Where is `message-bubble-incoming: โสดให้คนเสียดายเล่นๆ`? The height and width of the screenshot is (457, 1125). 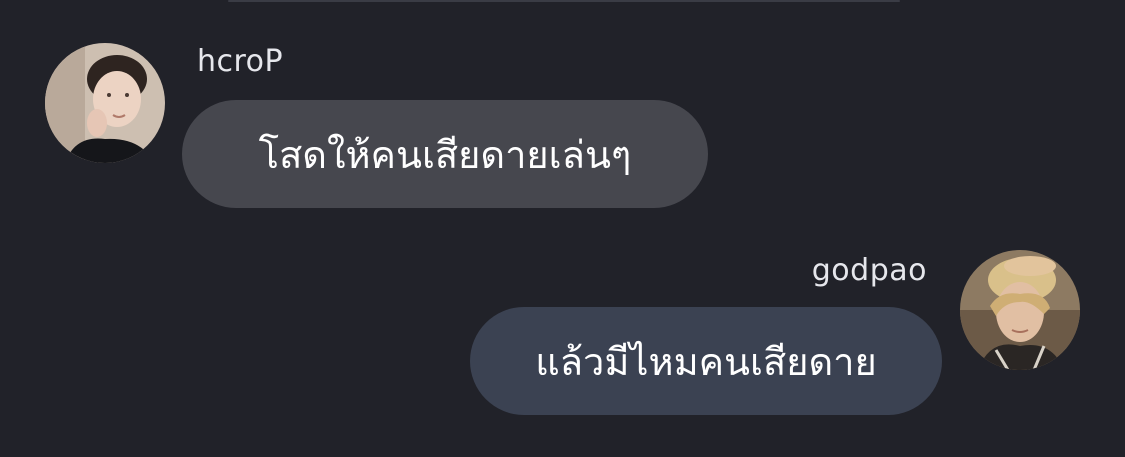
message-bubble-incoming: โสดให้คนเสียดายเล่นๆ is located at coordinates (445, 154).